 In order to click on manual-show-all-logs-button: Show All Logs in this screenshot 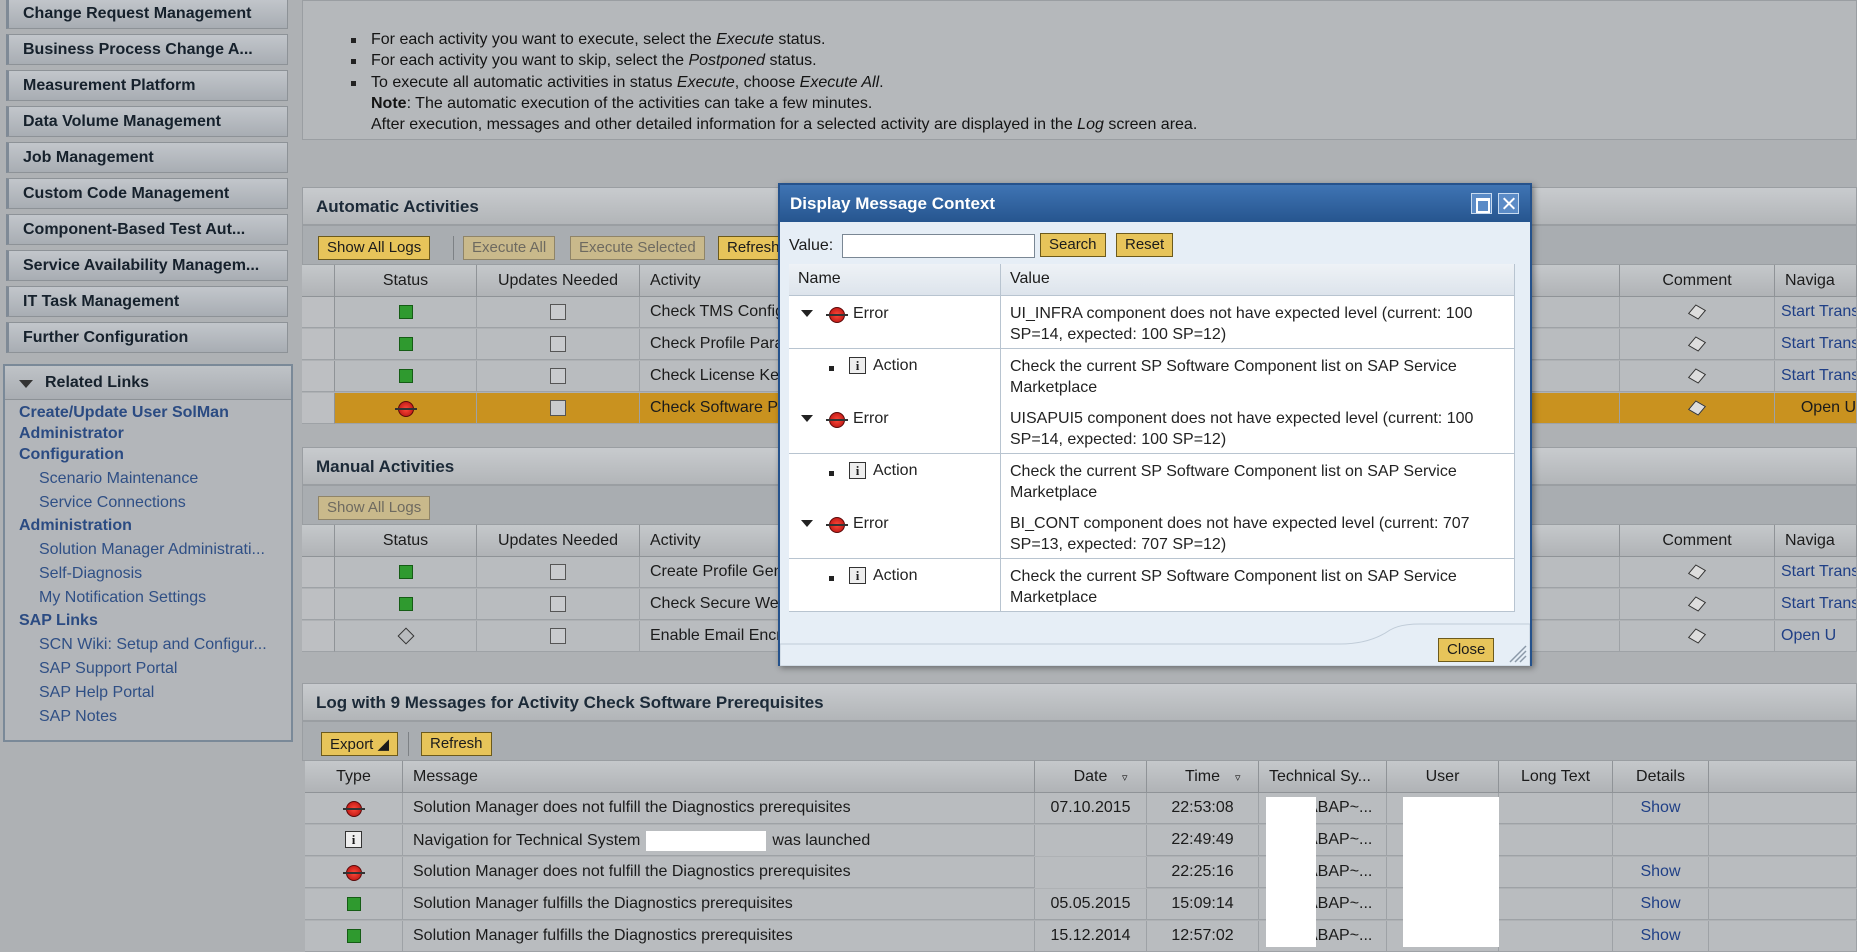, I will do `click(374, 508)`.